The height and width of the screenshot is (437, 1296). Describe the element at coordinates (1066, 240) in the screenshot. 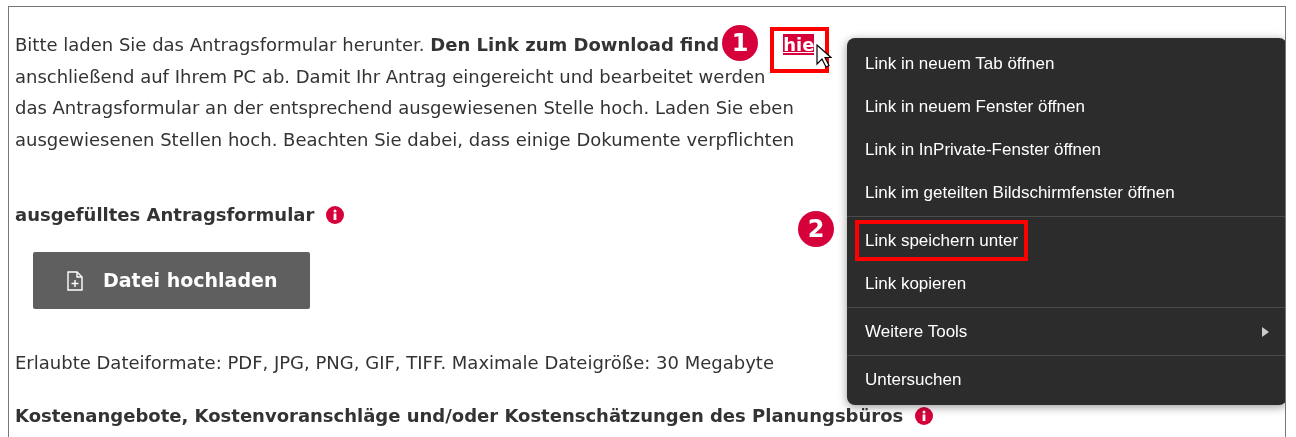

I see `menu-item: Link speichern unter` at that location.